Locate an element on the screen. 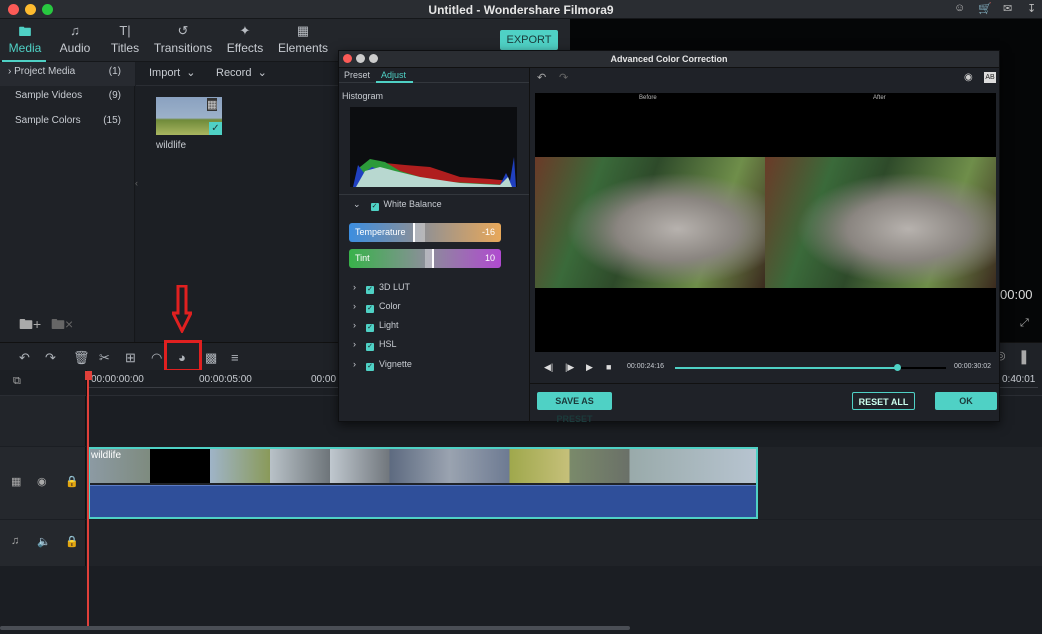  video-track-icon: ▦ is located at coordinates (16, 482).